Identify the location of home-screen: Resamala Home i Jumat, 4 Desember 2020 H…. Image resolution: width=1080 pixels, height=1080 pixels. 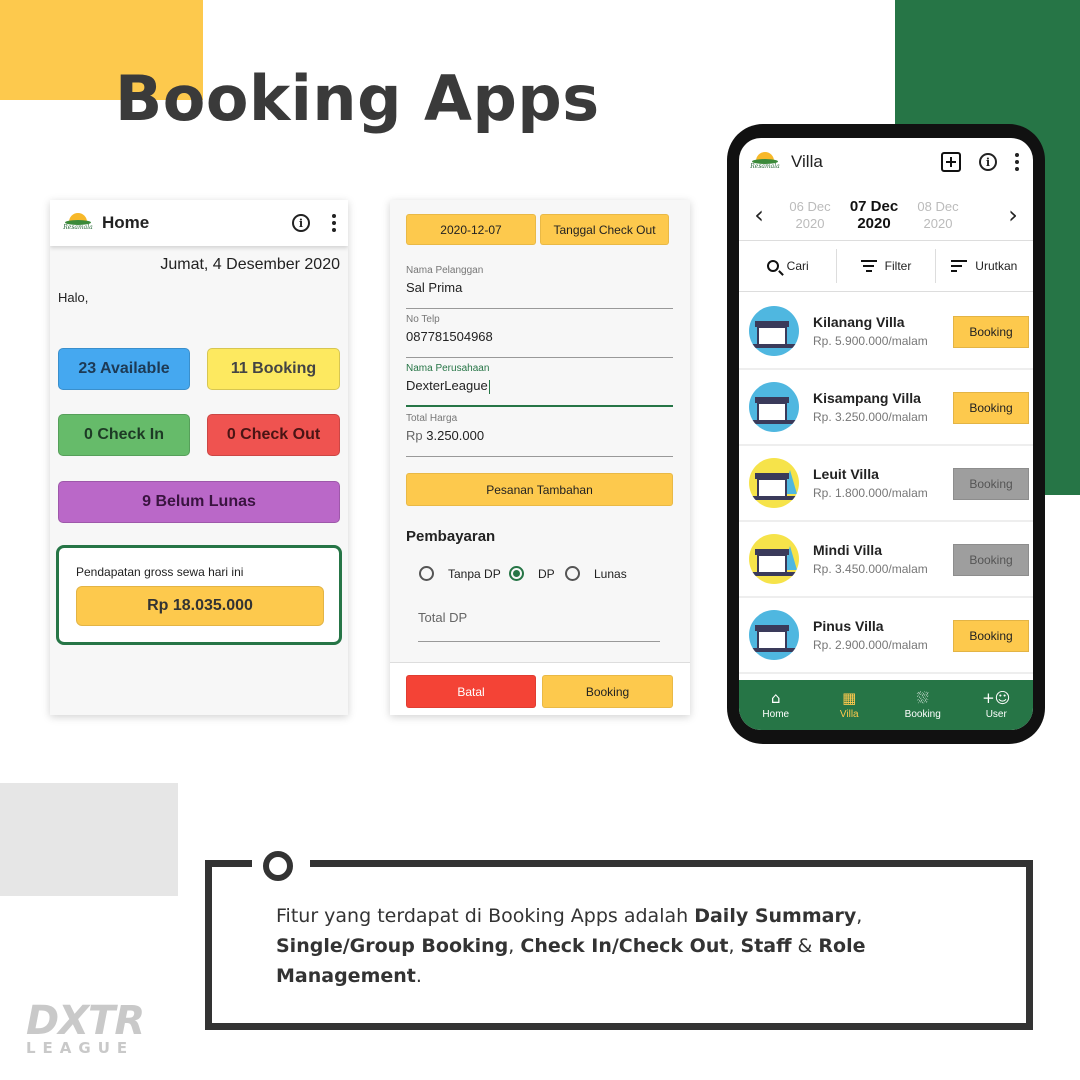
(199, 457).